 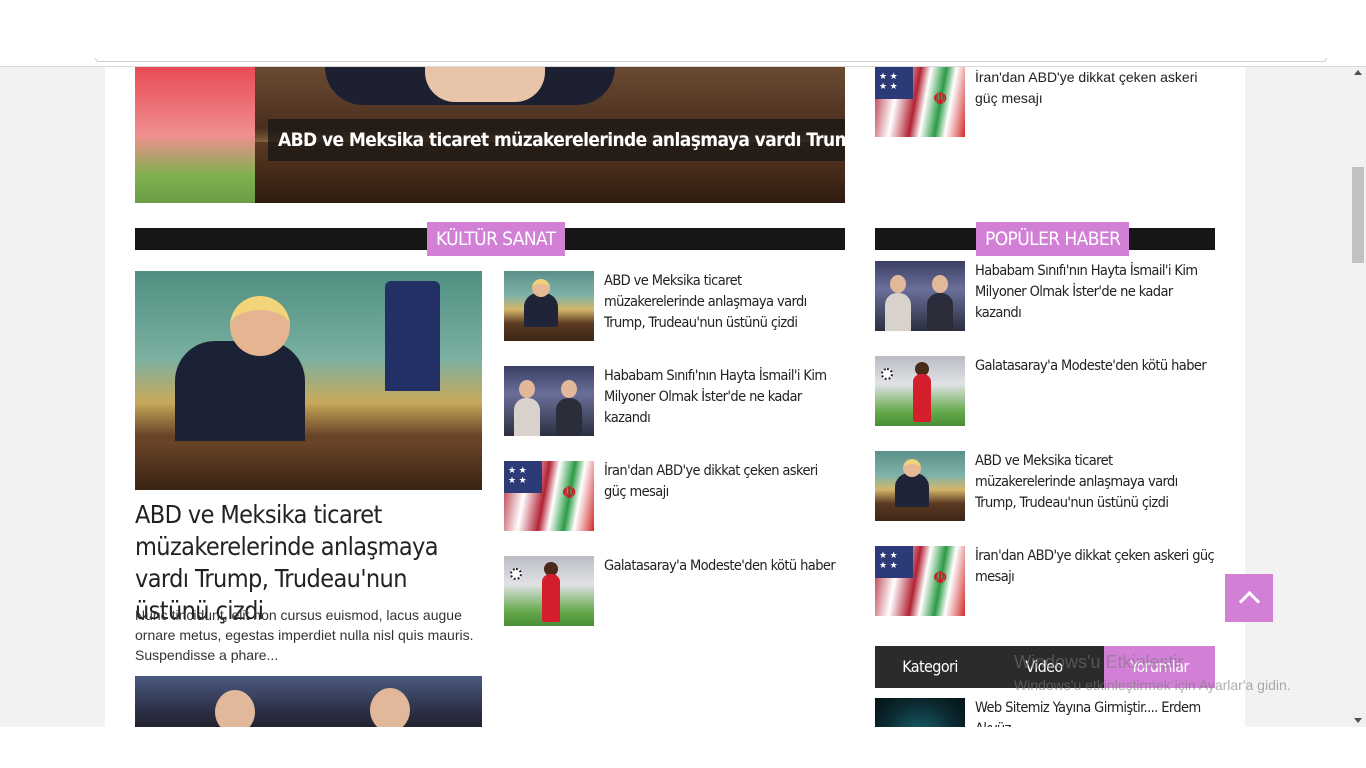 I want to click on kultur-section-label: KÜLTÜR SANAT, so click(x=496, y=239).